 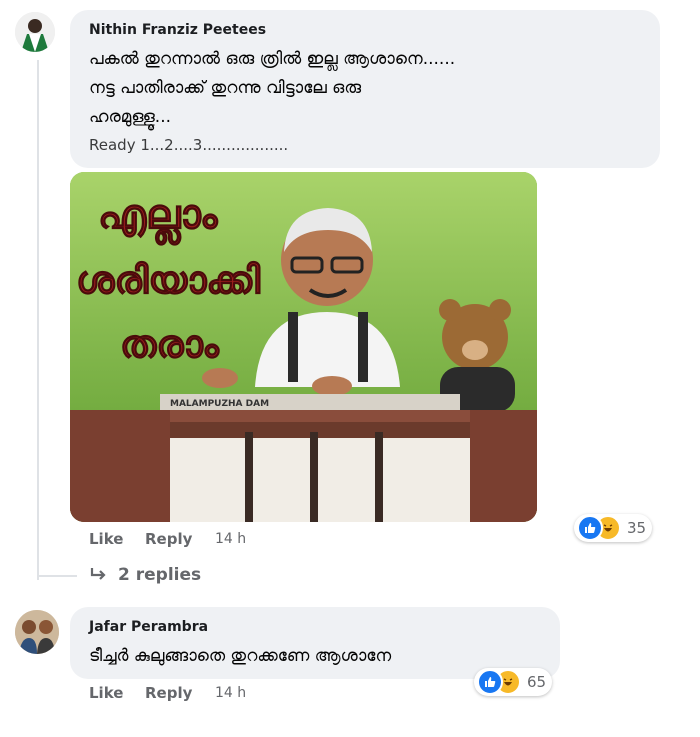 What do you see at coordinates (177, 30) in the screenshot?
I see `comment-author: Nithin Franziz Peetees` at bounding box center [177, 30].